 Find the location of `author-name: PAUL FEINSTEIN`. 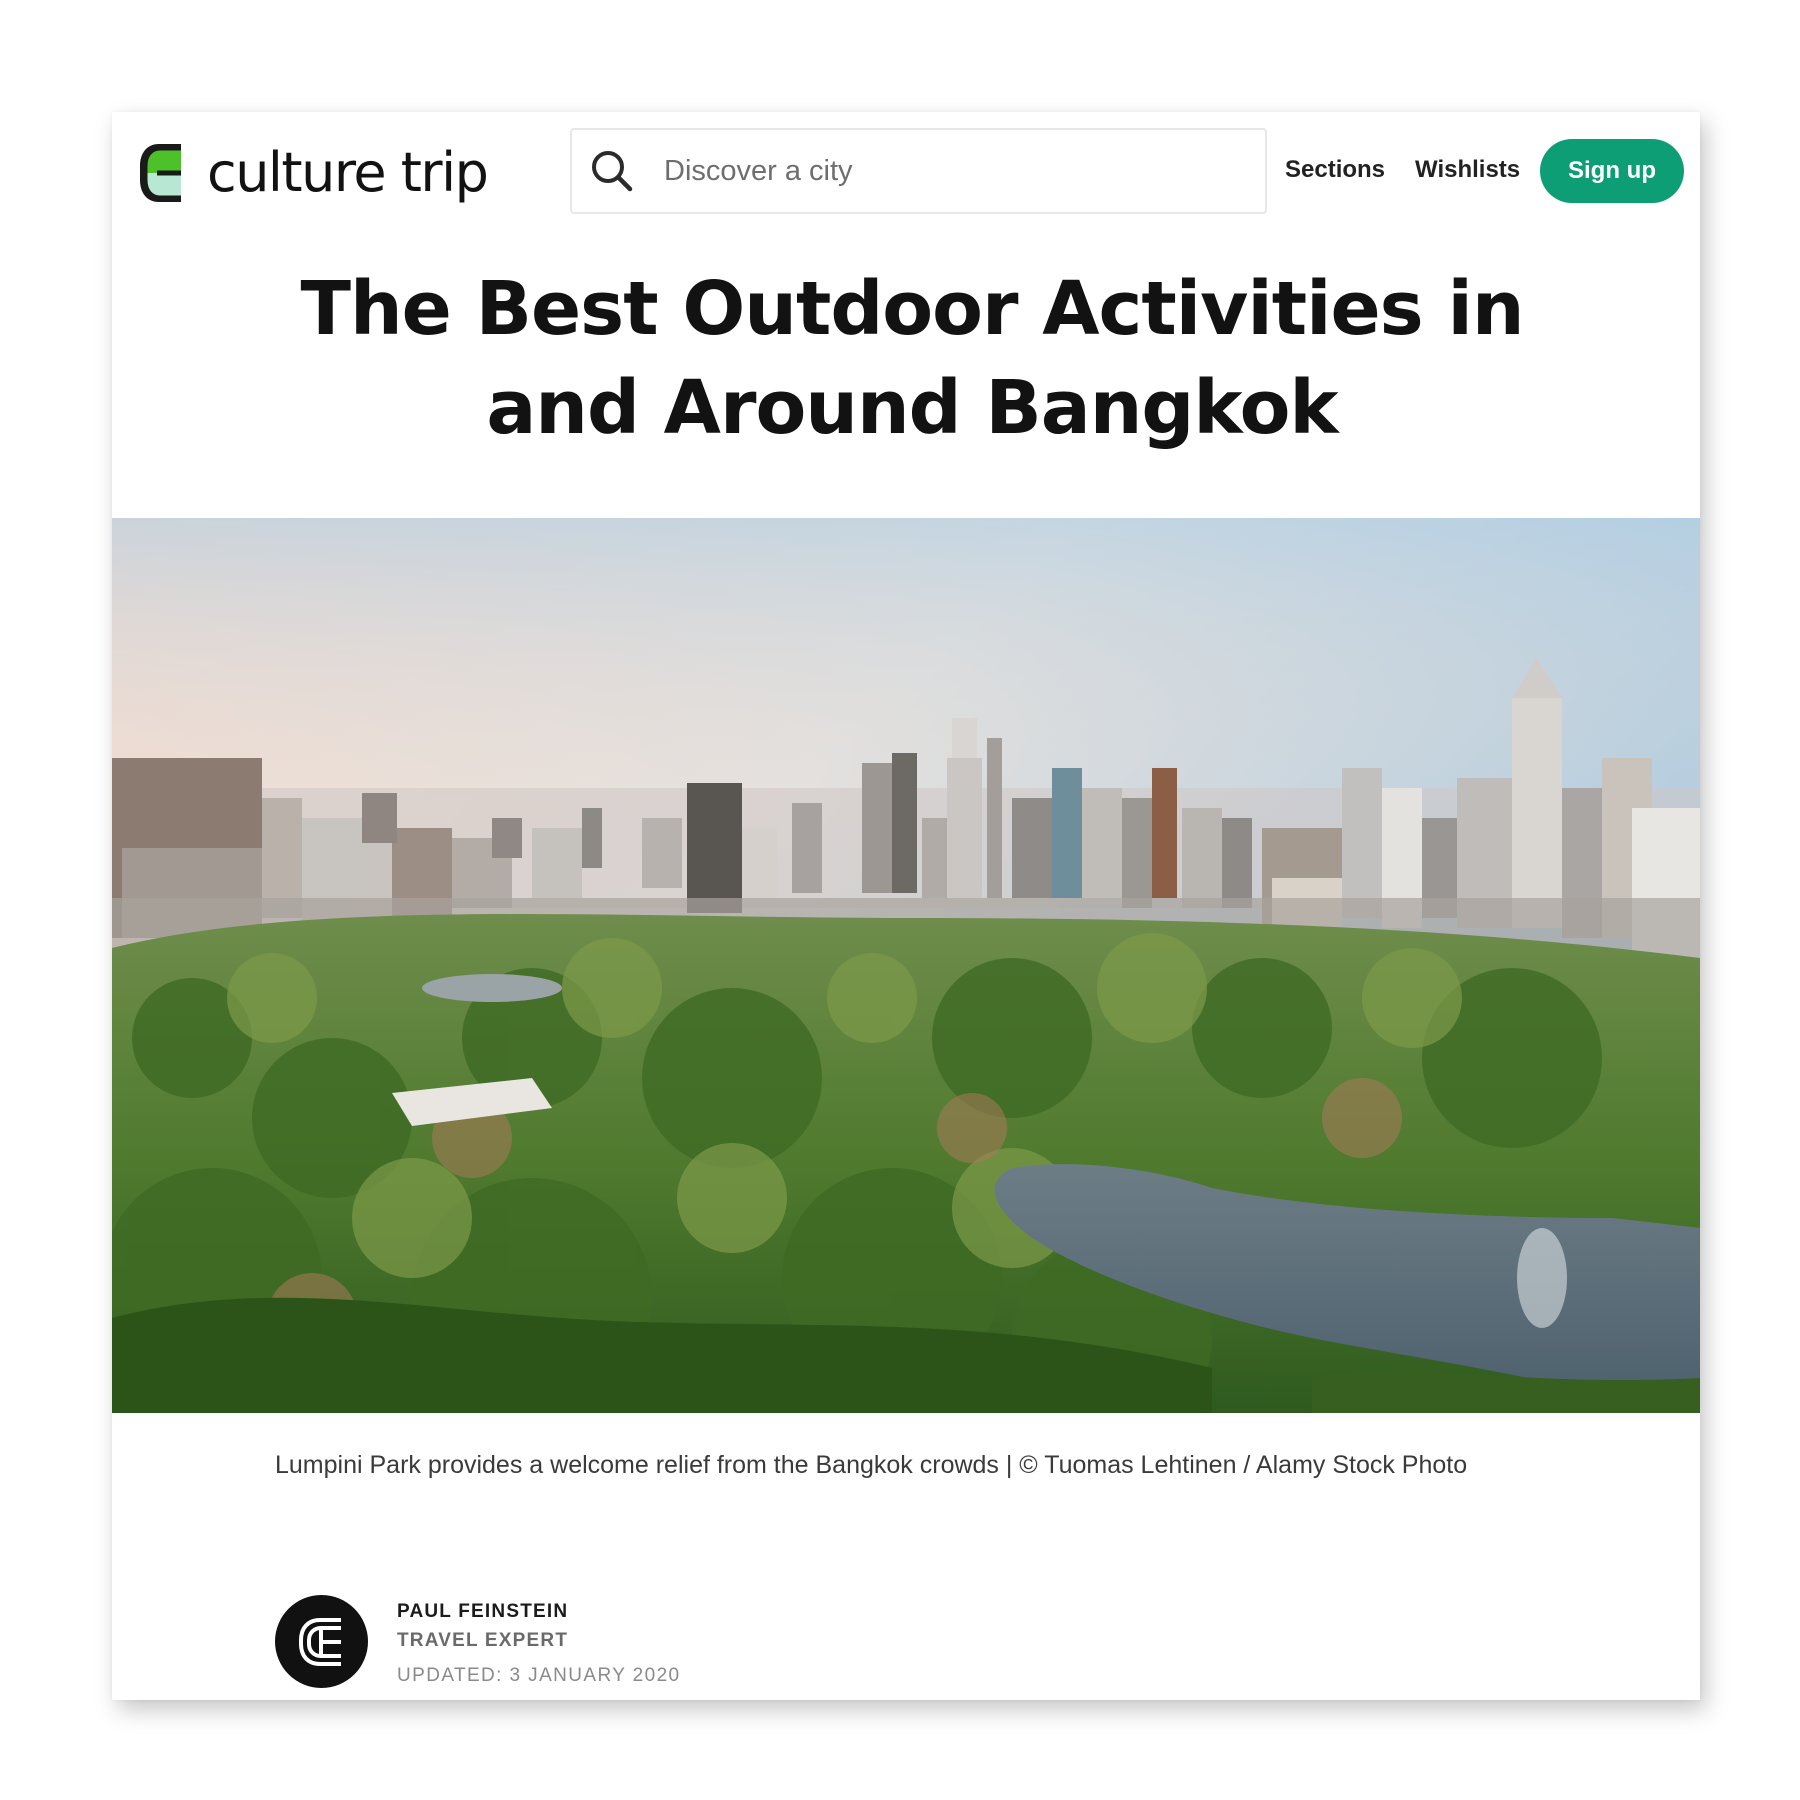

author-name: PAUL FEINSTEIN is located at coordinates (482, 1612).